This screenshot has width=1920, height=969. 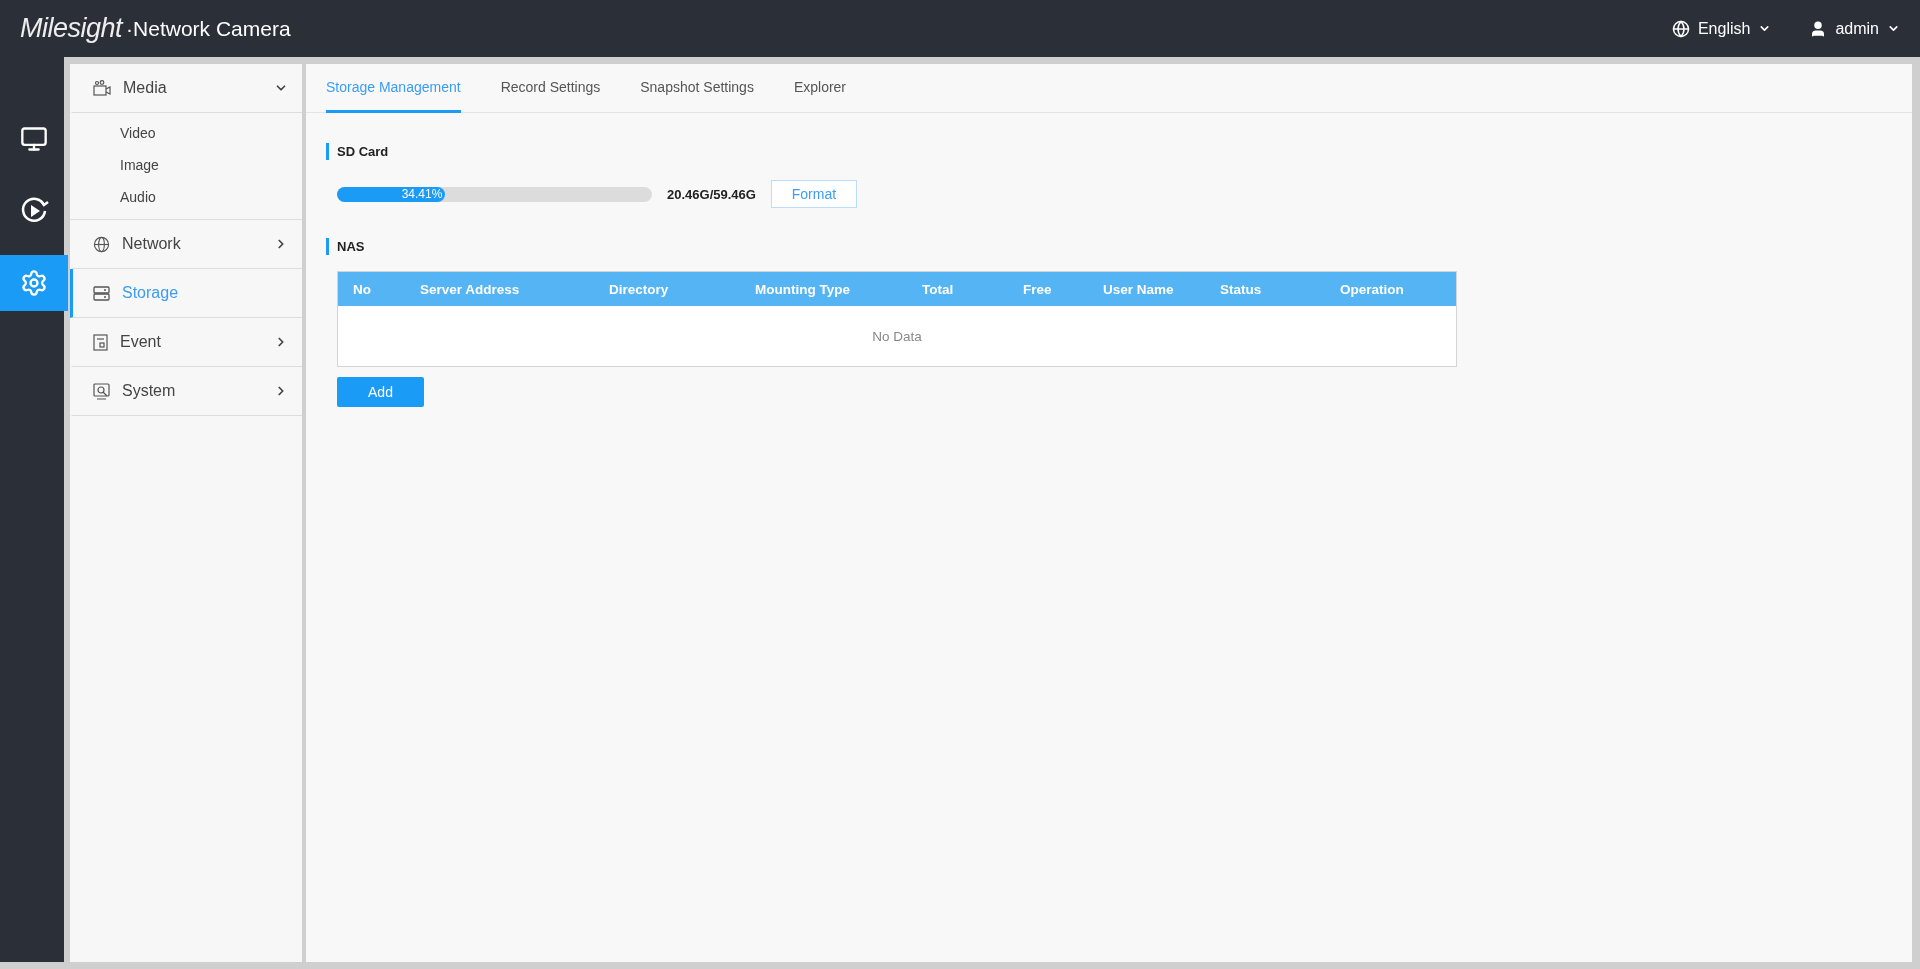 What do you see at coordinates (34, 283) in the screenshot?
I see `settings-icon` at bounding box center [34, 283].